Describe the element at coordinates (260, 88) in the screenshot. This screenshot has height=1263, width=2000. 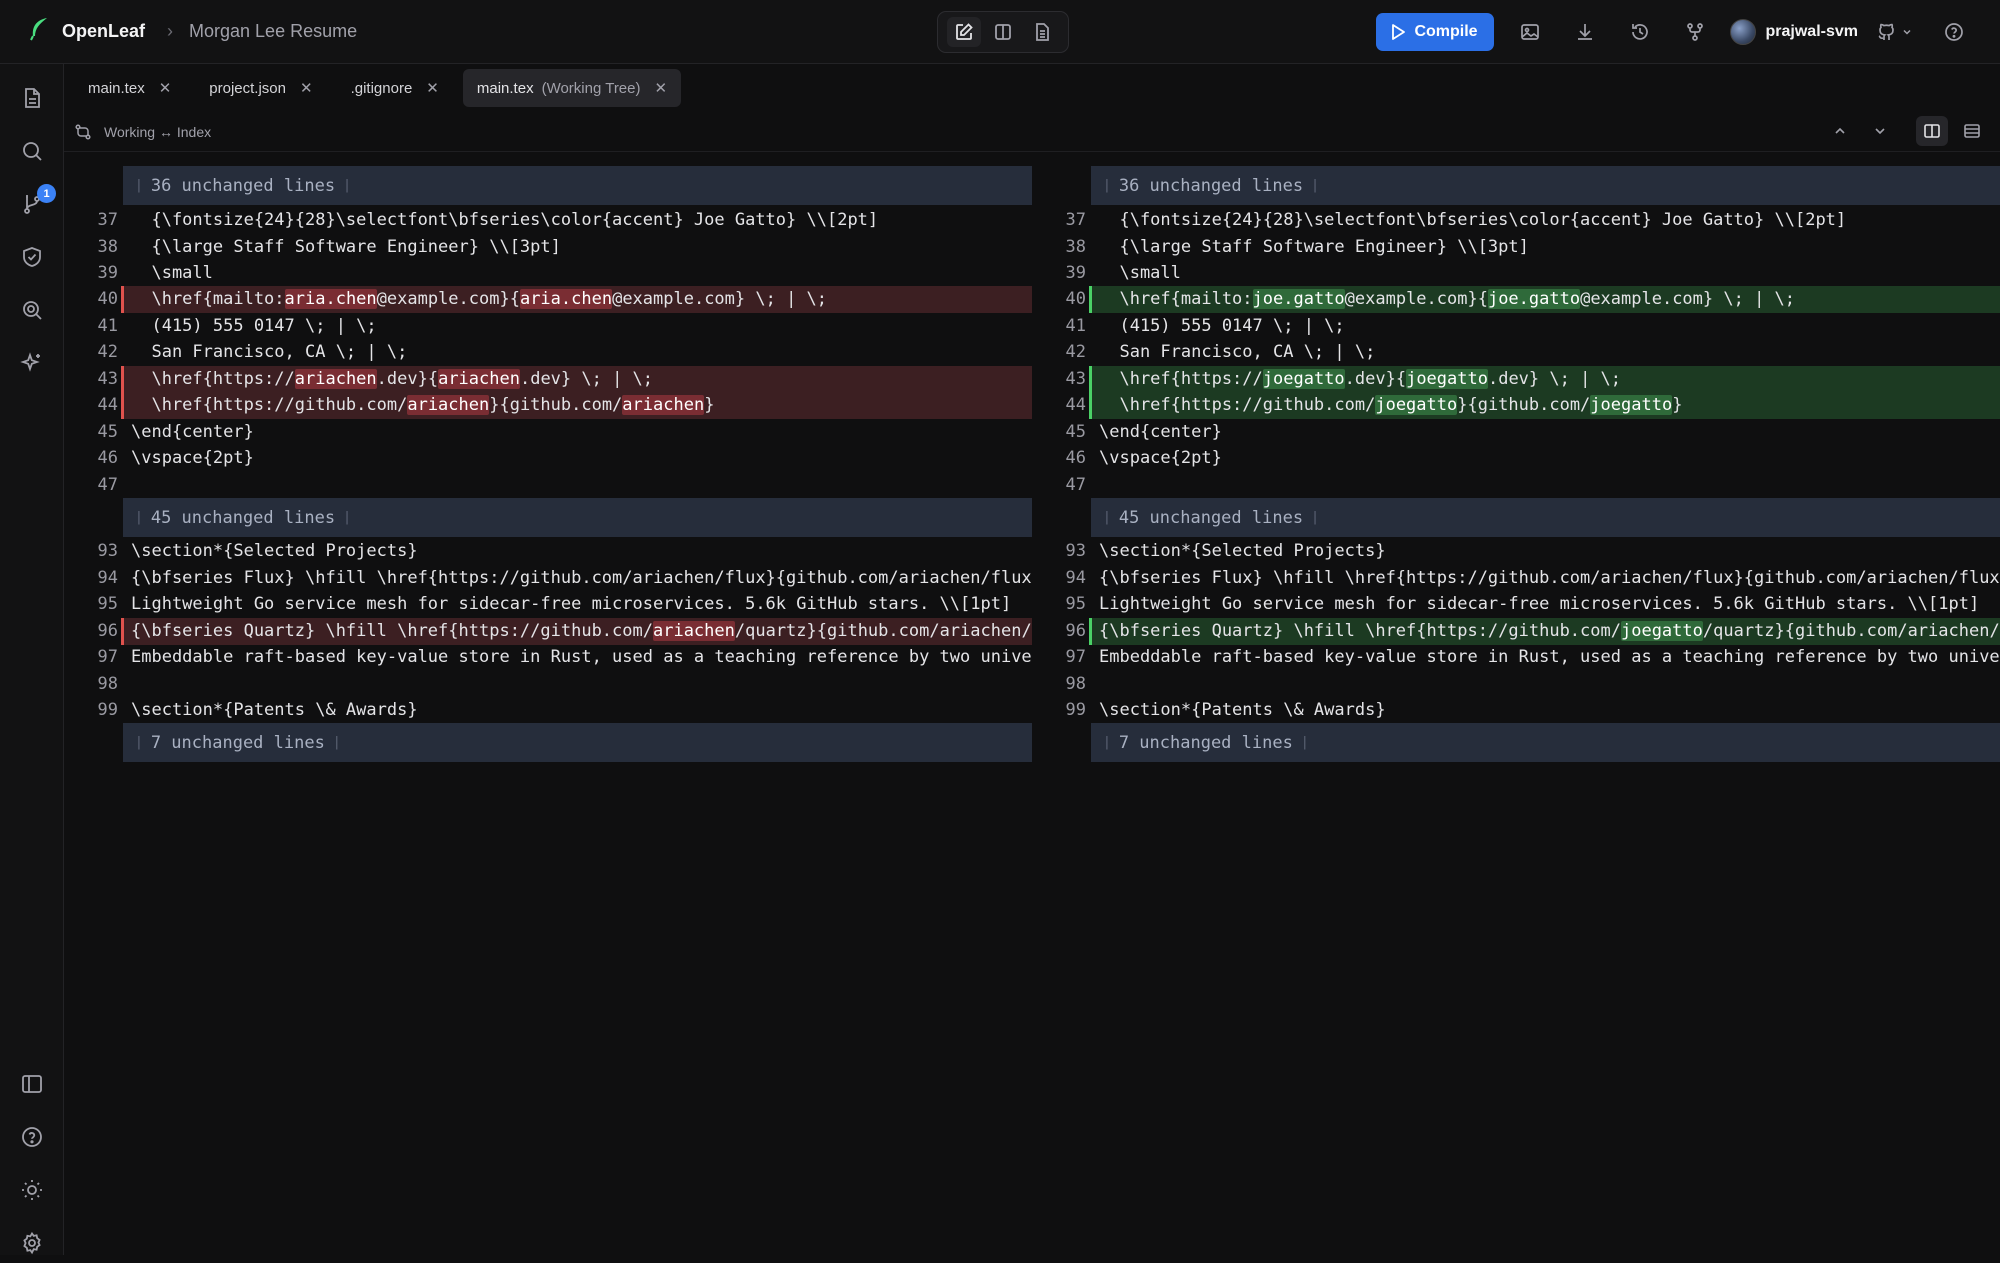
I see `tab-project-json: project.json ✕` at that location.